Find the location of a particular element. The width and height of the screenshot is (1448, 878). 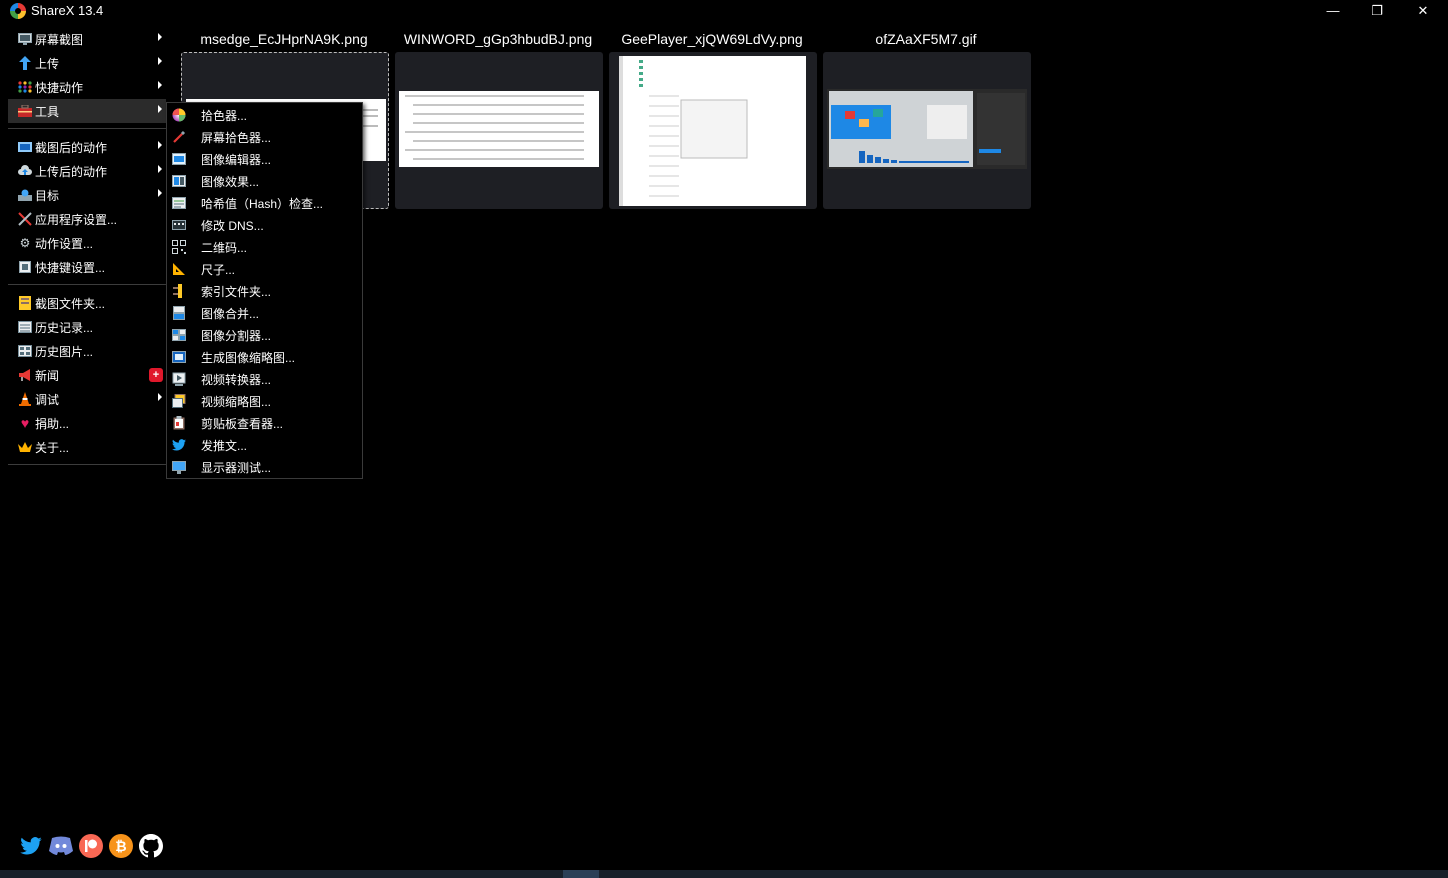

thumbnail-image is located at coordinates (499, 129).